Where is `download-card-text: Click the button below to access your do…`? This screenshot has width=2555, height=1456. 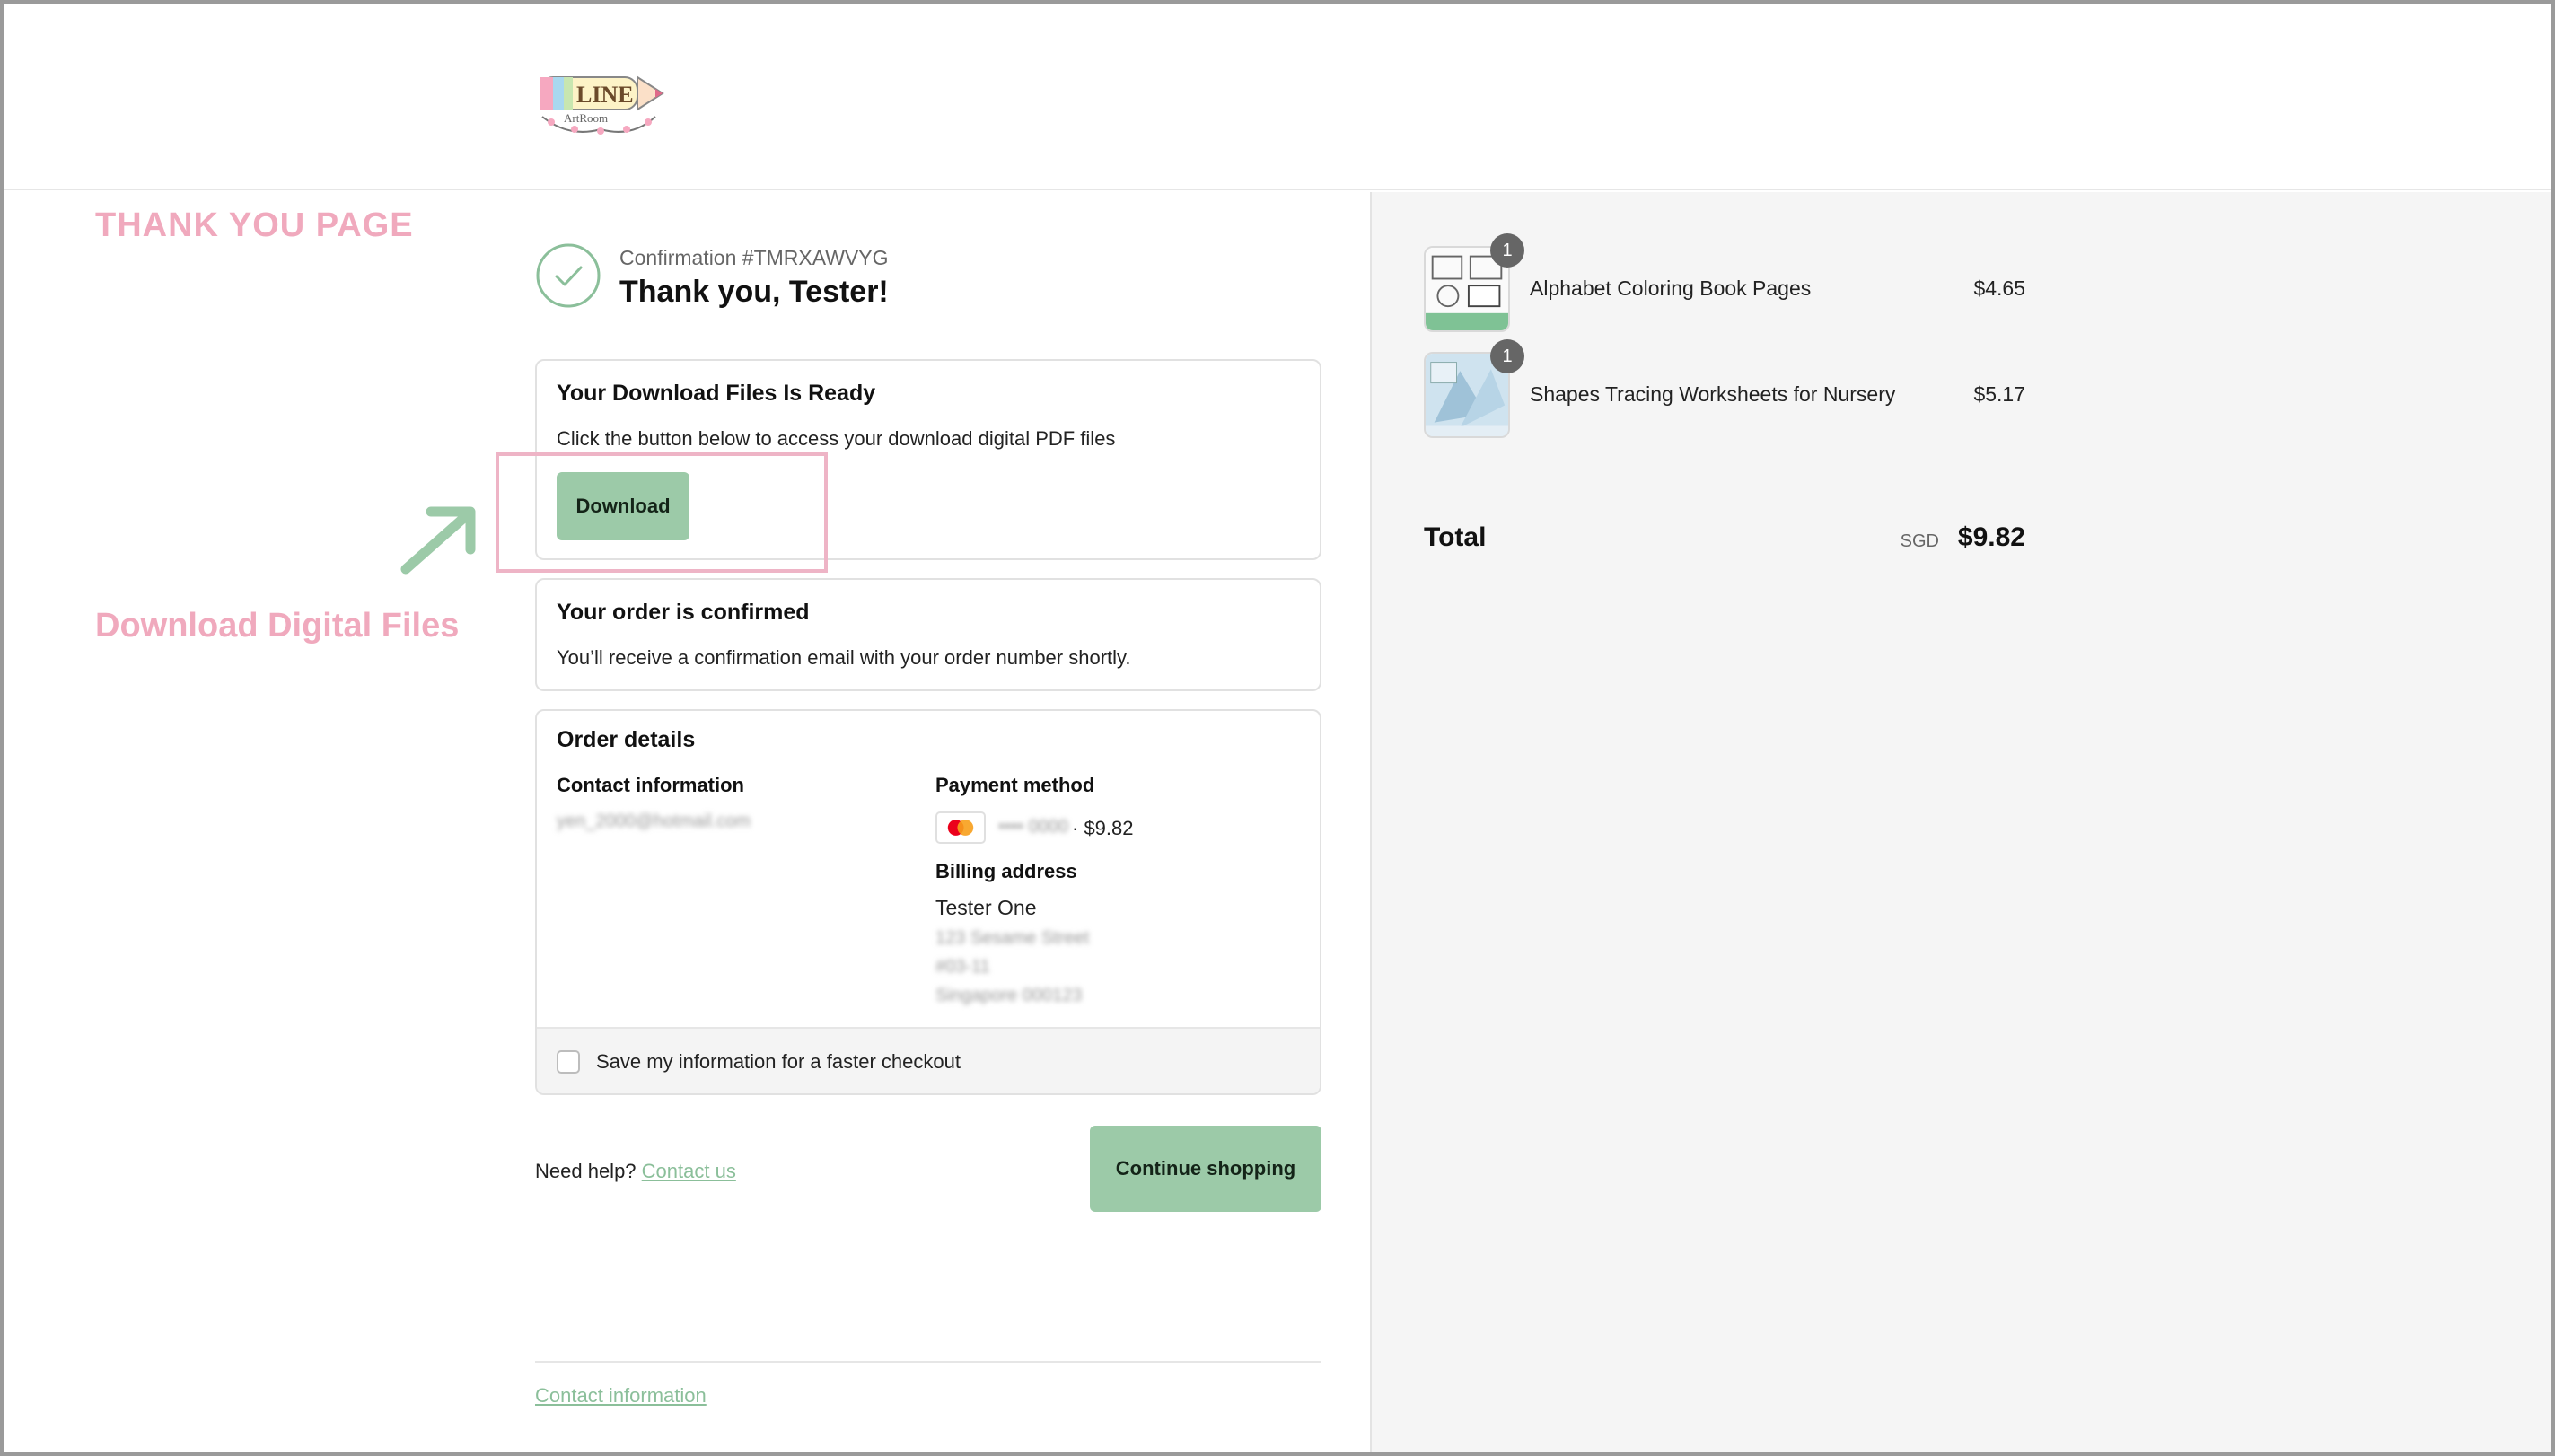 download-card-text: Click the button below to access your do… is located at coordinates (837, 439).